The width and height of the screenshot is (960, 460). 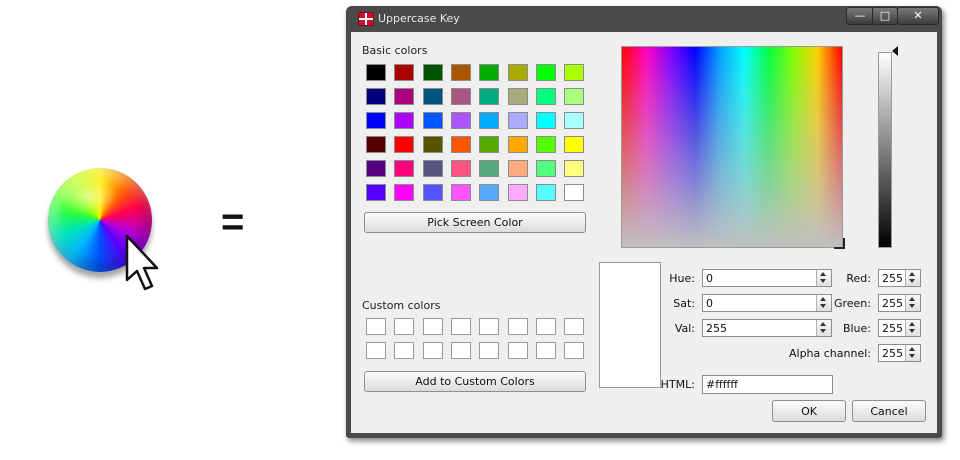 What do you see at coordinates (644, 19) in the screenshot?
I see `title-bar: Uppercase Key — □ ✕` at bounding box center [644, 19].